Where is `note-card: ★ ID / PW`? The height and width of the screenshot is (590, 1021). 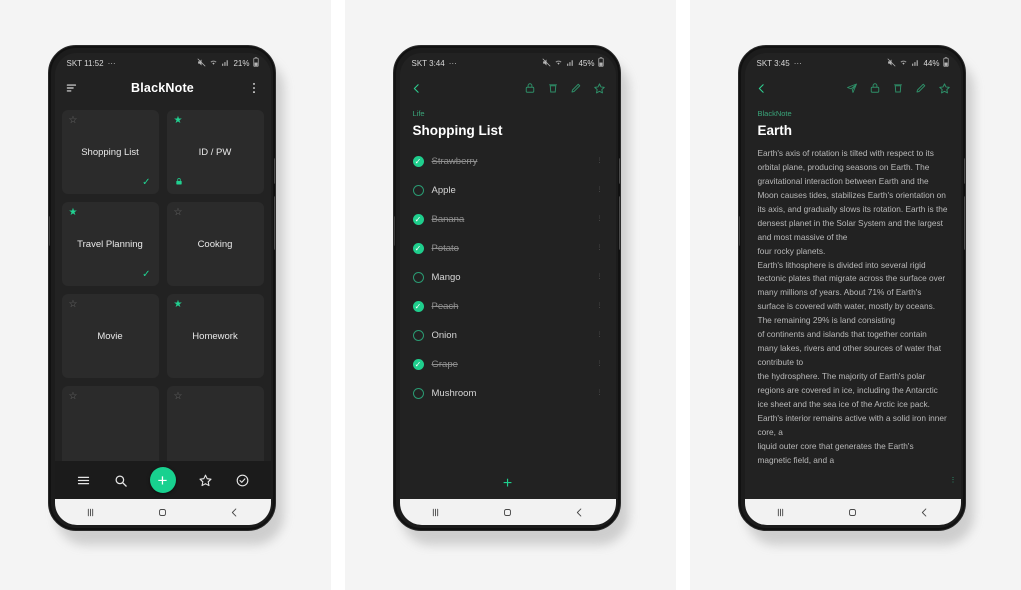
note-card: ★ ID / PW is located at coordinates (215, 152).